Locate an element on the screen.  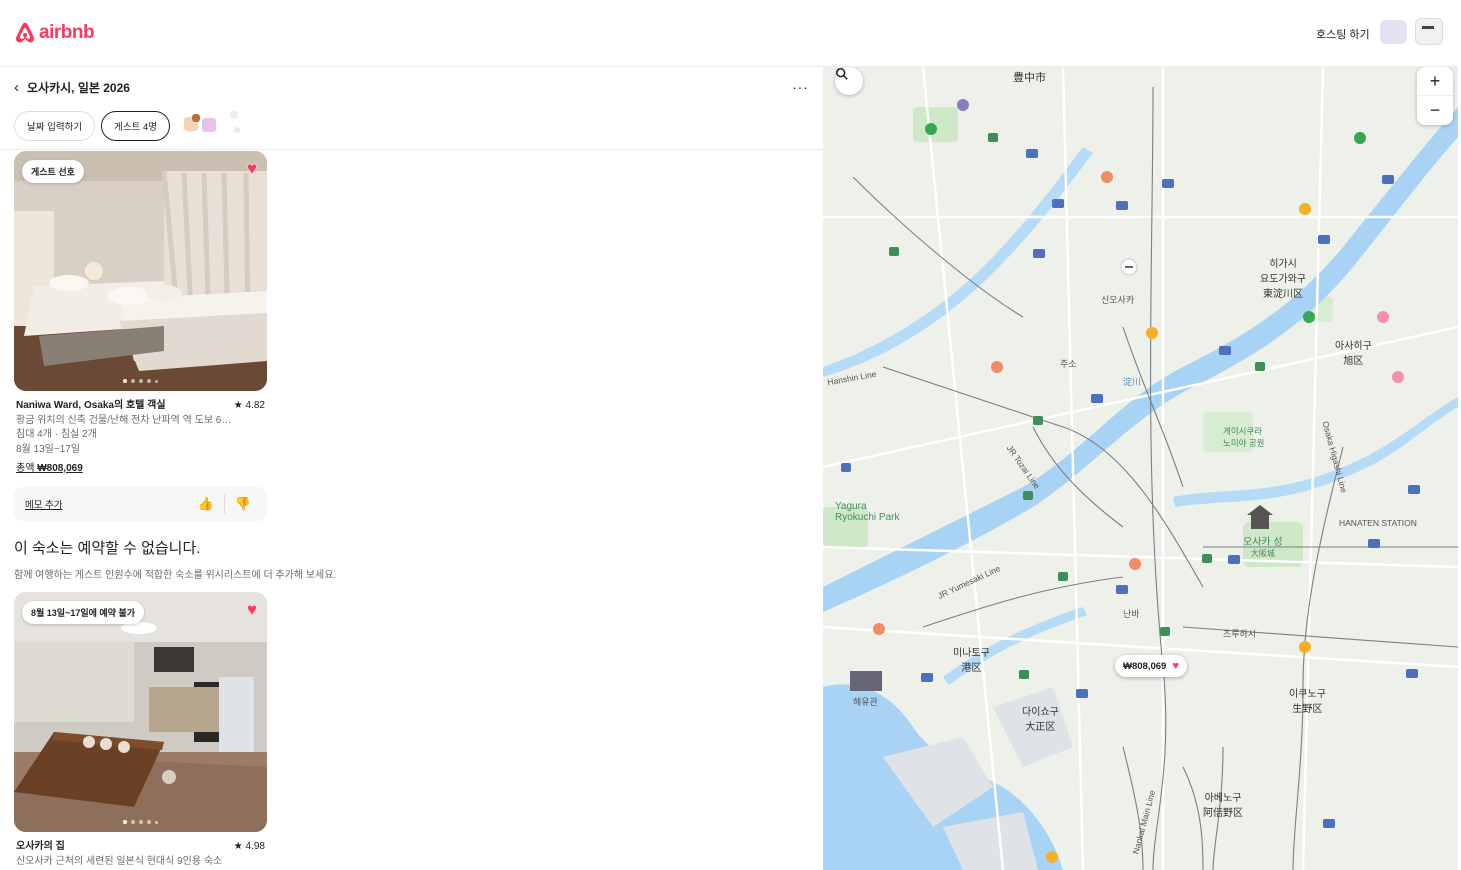
map-label-shinosaka: 신오사카 is located at coordinates (1118, 300).